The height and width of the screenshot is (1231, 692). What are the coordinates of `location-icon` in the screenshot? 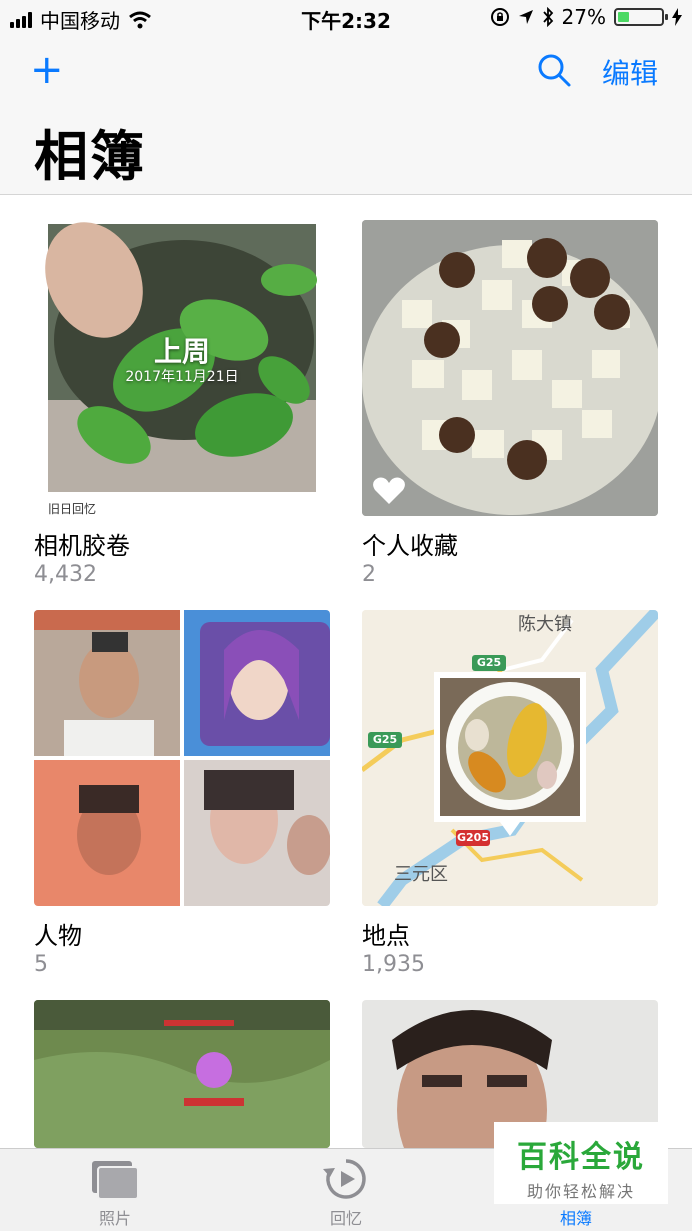 It's located at (525, 17).